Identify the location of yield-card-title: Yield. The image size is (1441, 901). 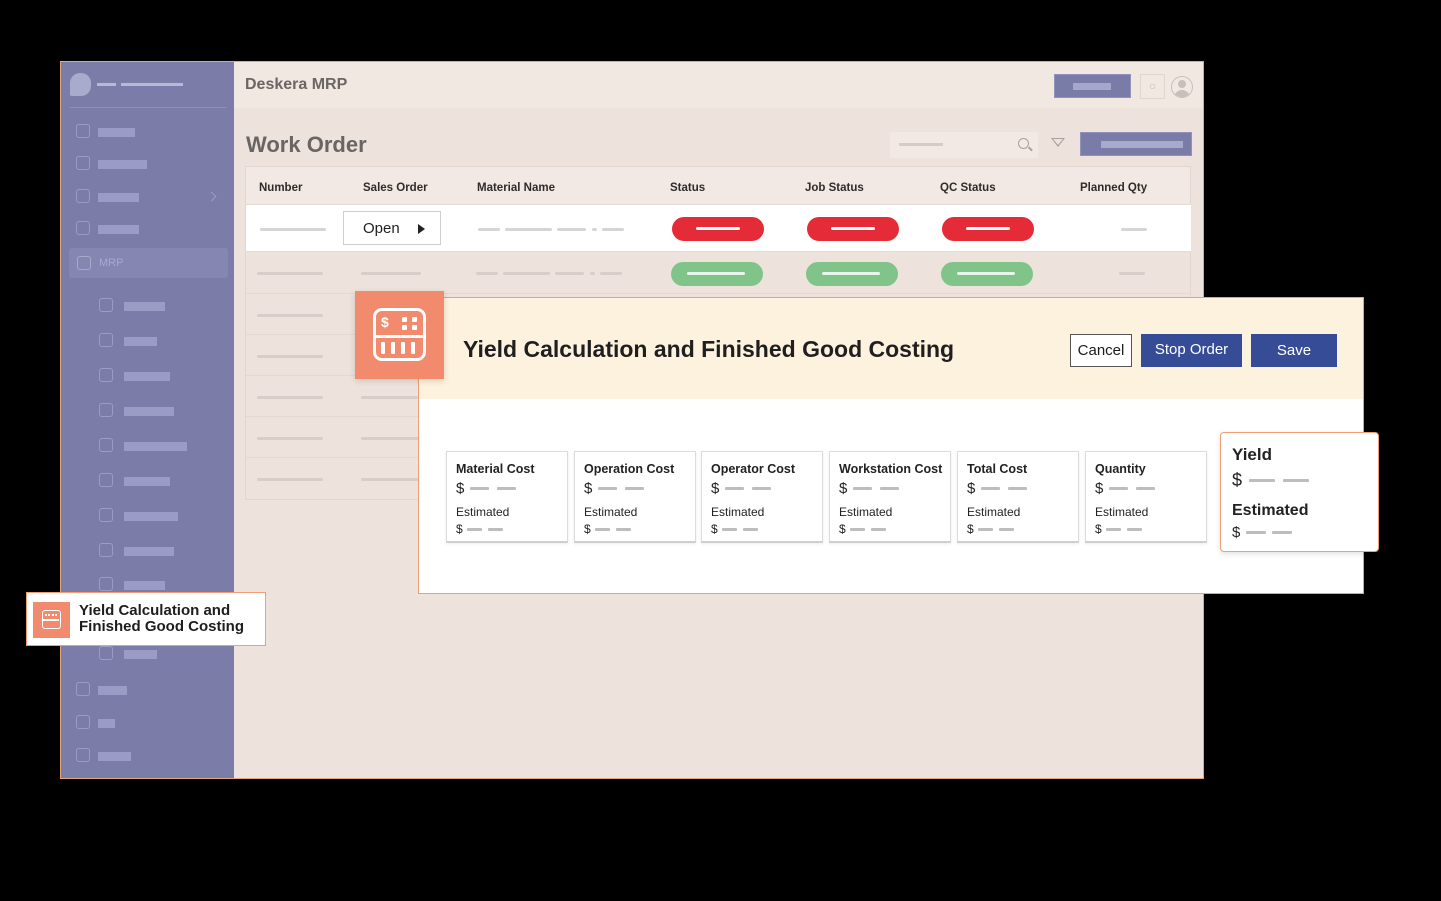
(1252, 454).